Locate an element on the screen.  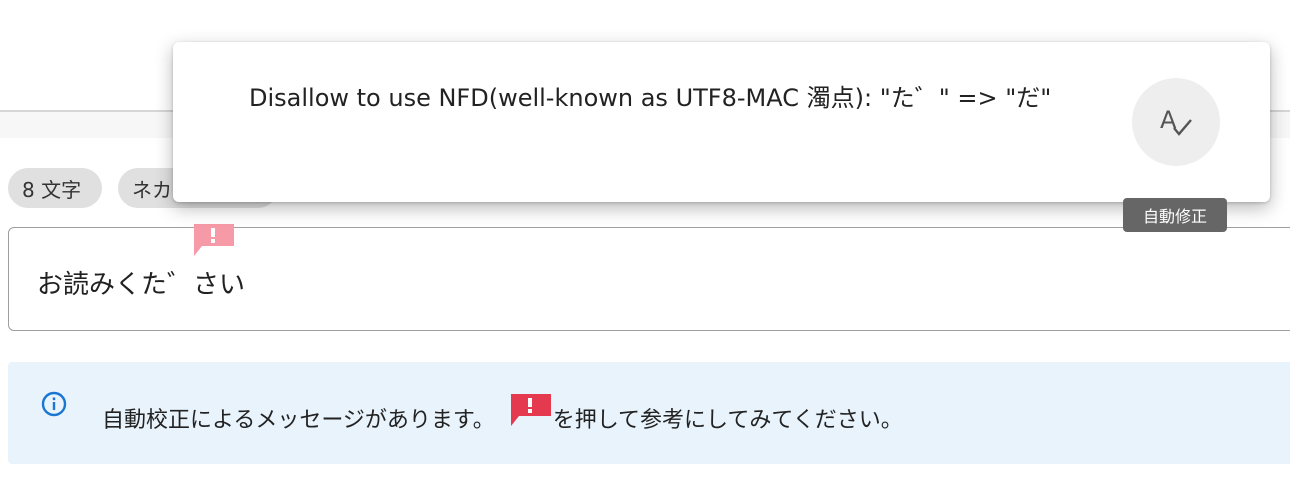
auto-fix-button: A is located at coordinates (1176, 122).